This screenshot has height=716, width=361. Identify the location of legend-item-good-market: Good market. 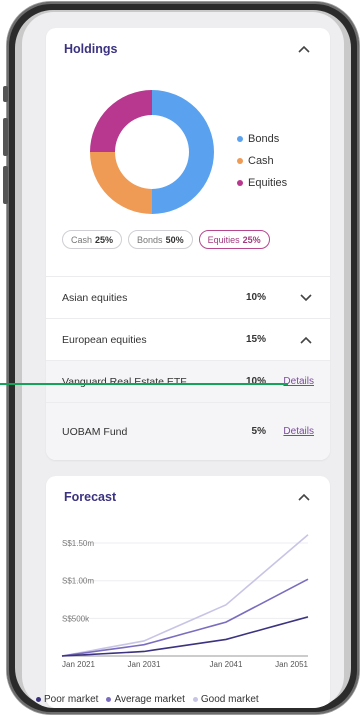
(225, 699).